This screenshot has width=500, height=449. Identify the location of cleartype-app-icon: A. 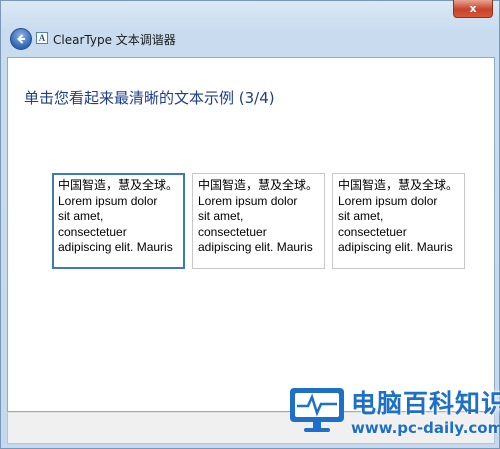
(42, 38).